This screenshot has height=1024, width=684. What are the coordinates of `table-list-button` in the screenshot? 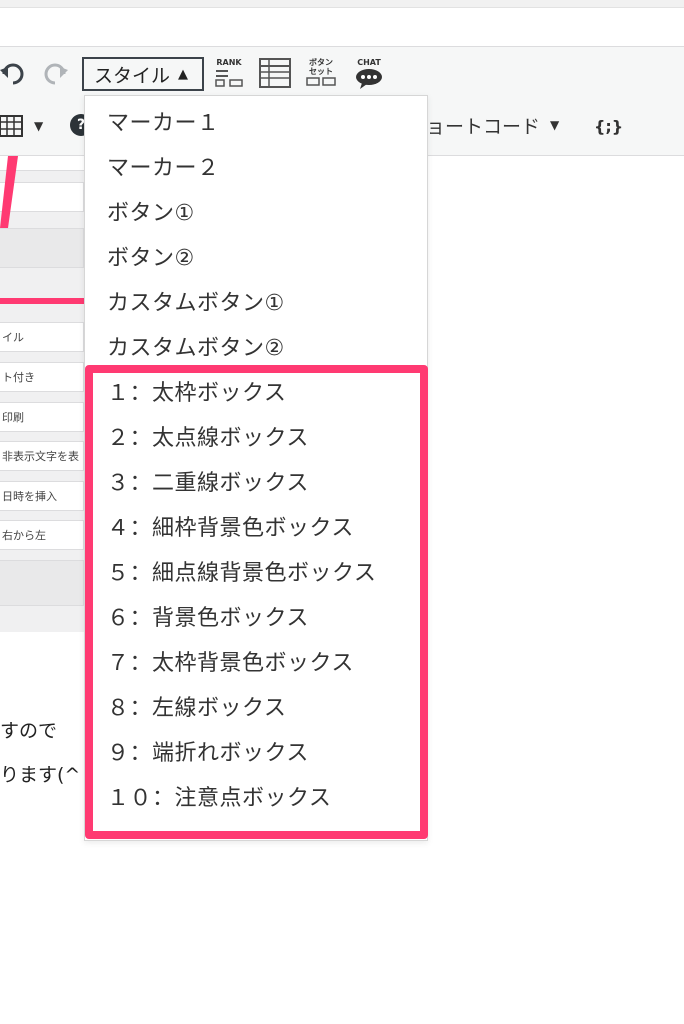 It's located at (275, 75).